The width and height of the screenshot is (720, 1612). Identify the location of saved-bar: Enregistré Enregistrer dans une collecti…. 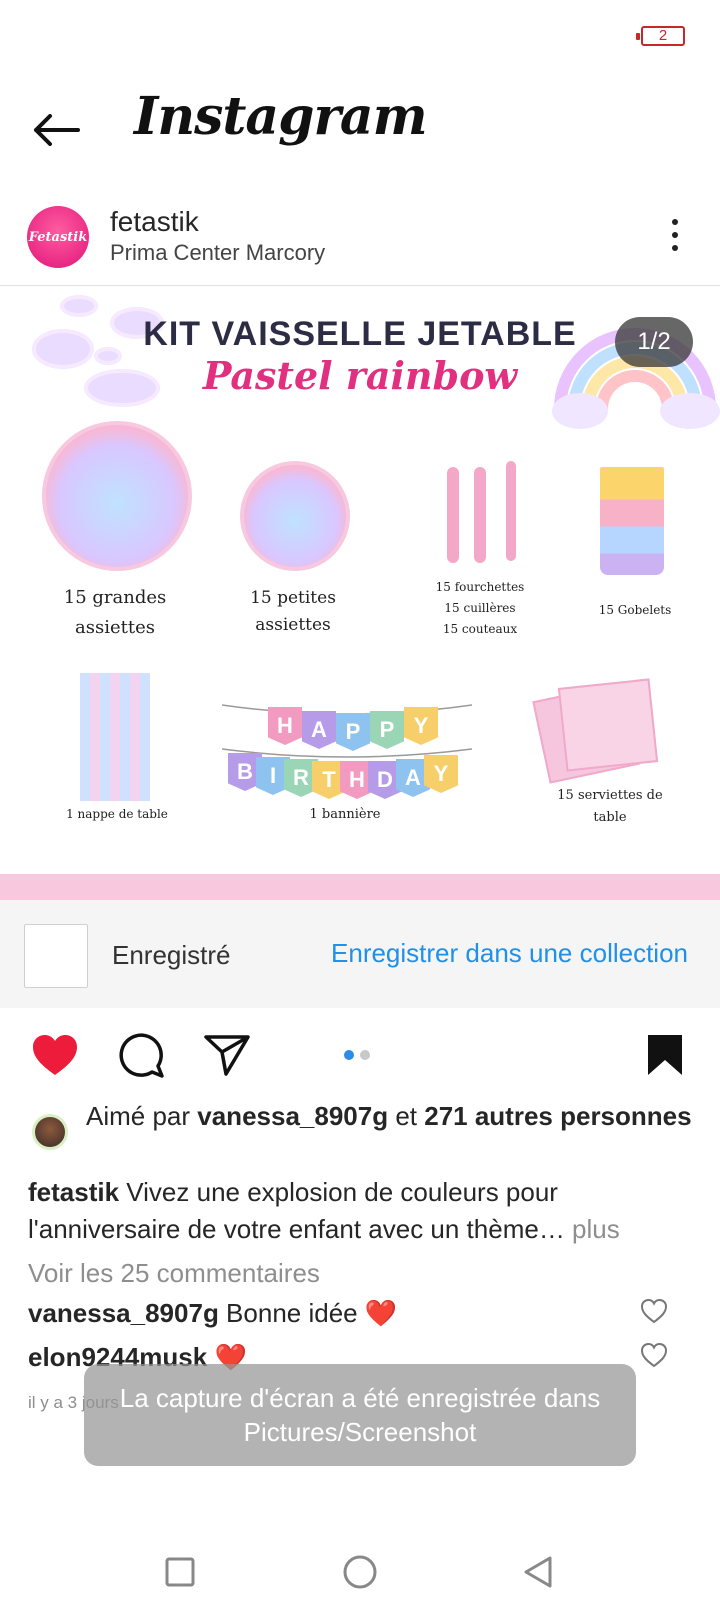
(360, 954).